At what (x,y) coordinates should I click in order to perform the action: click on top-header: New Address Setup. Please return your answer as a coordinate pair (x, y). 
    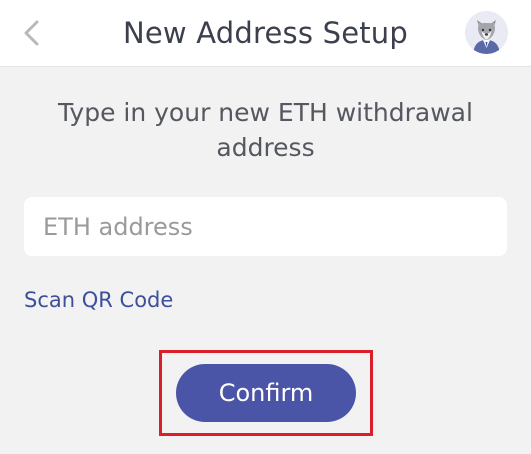
    Looking at the image, I should click on (265, 33).